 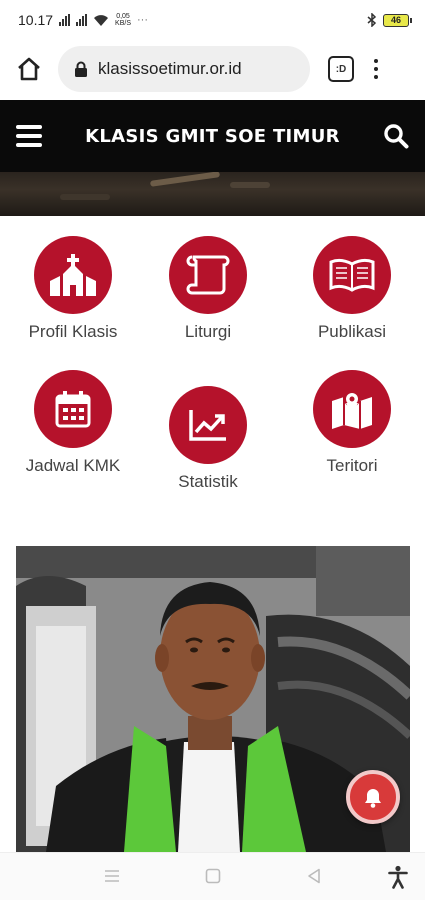 I want to click on system-nav-bar, so click(x=212, y=876).